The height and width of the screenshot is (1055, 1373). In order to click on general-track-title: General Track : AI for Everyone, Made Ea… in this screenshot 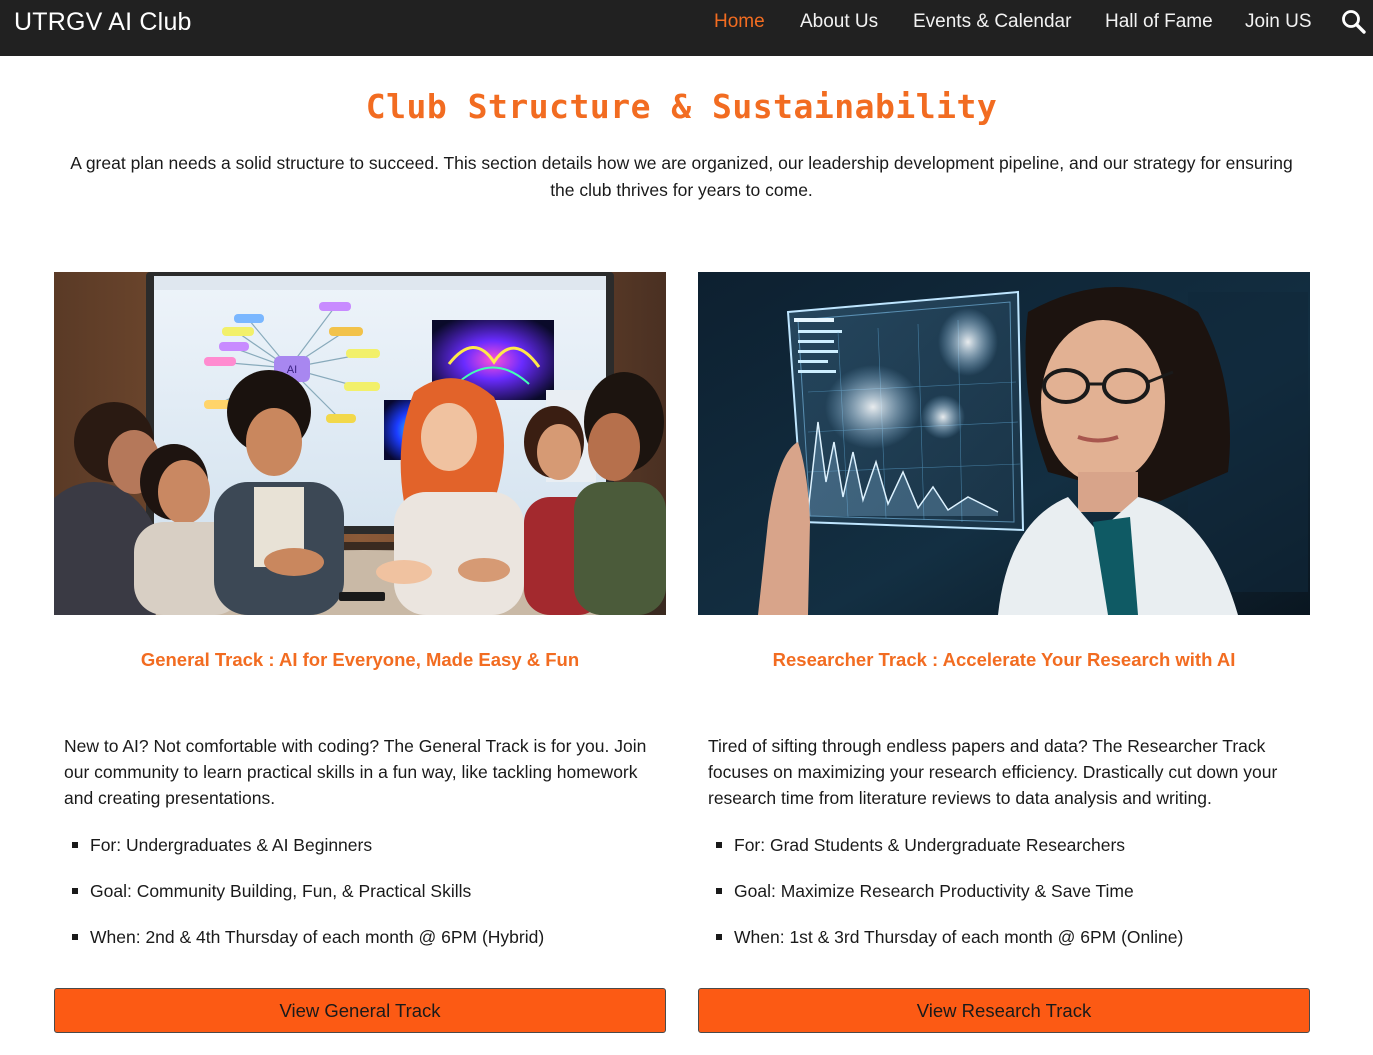, I will do `click(360, 659)`.